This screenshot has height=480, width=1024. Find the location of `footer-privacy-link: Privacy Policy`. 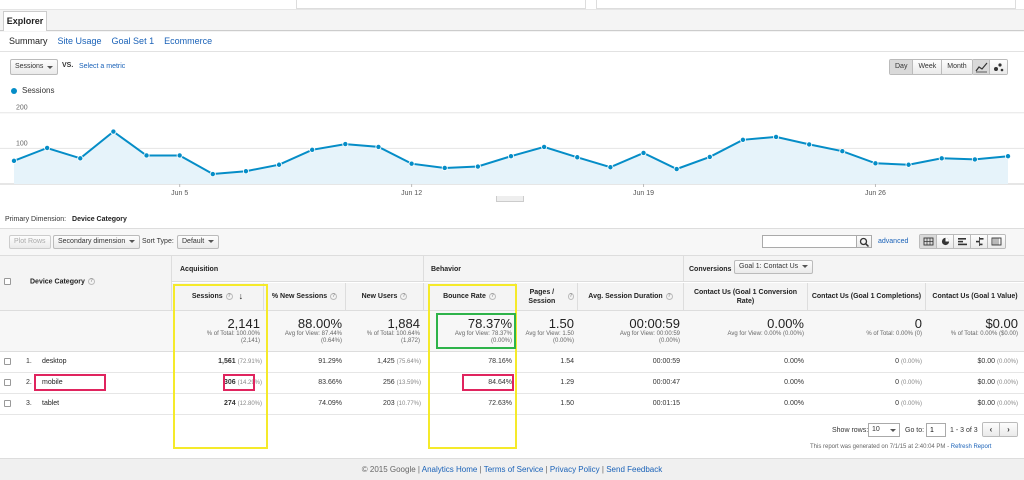

footer-privacy-link: Privacy Policy is located at coordinates (575, 469).